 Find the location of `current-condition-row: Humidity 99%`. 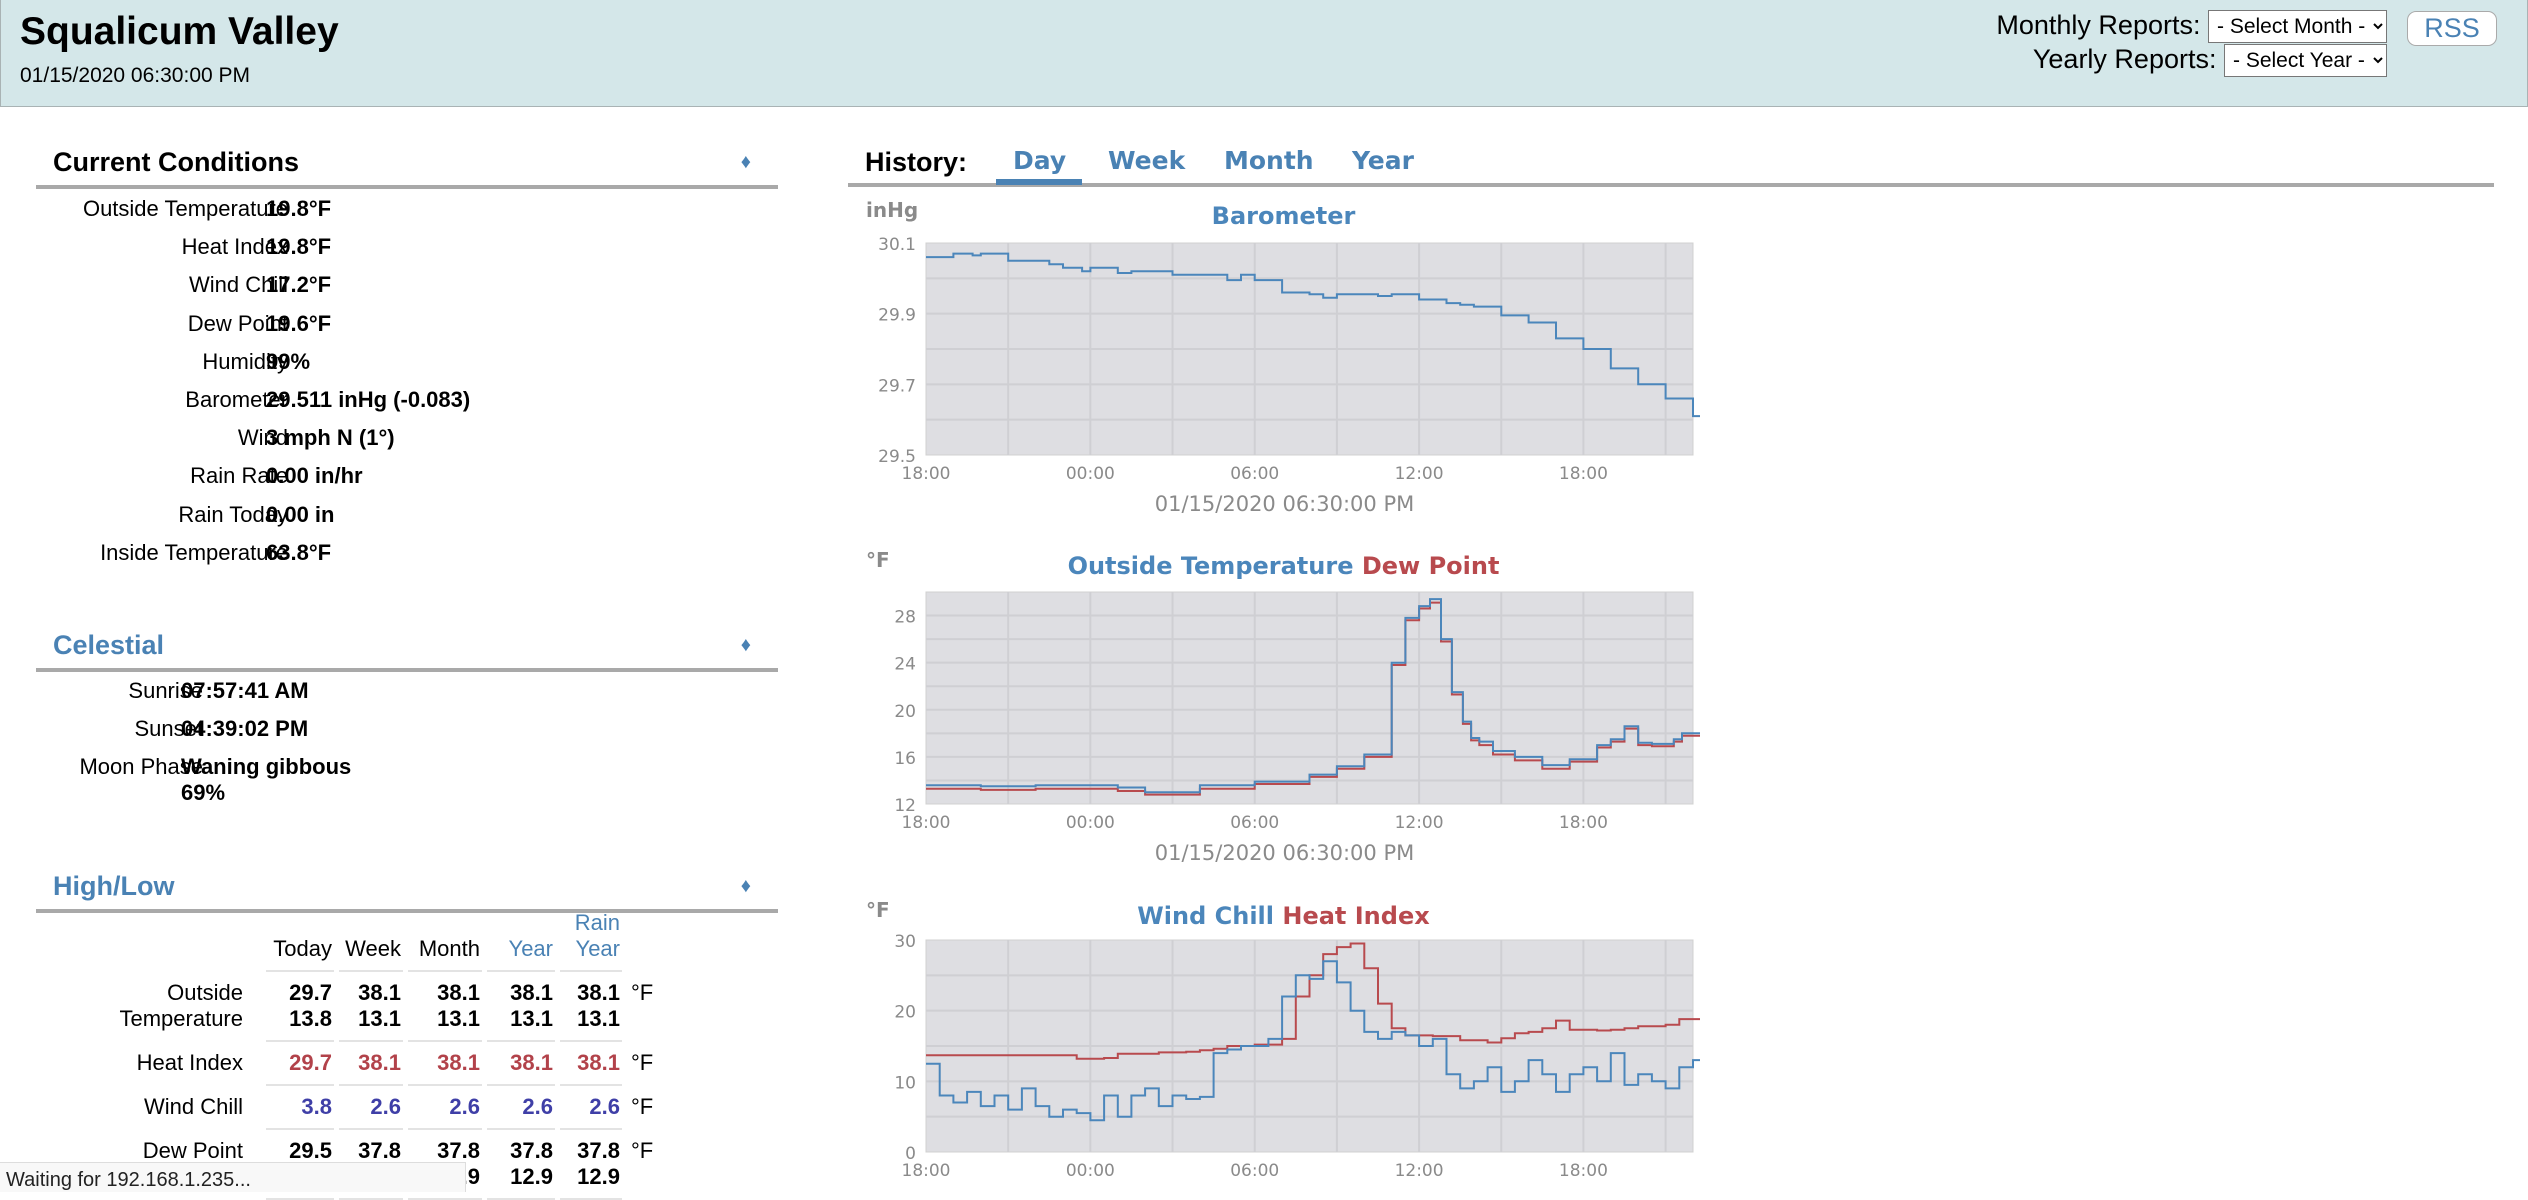

current-condition-row: Humidity 99% is located at coordinates (386, 364).